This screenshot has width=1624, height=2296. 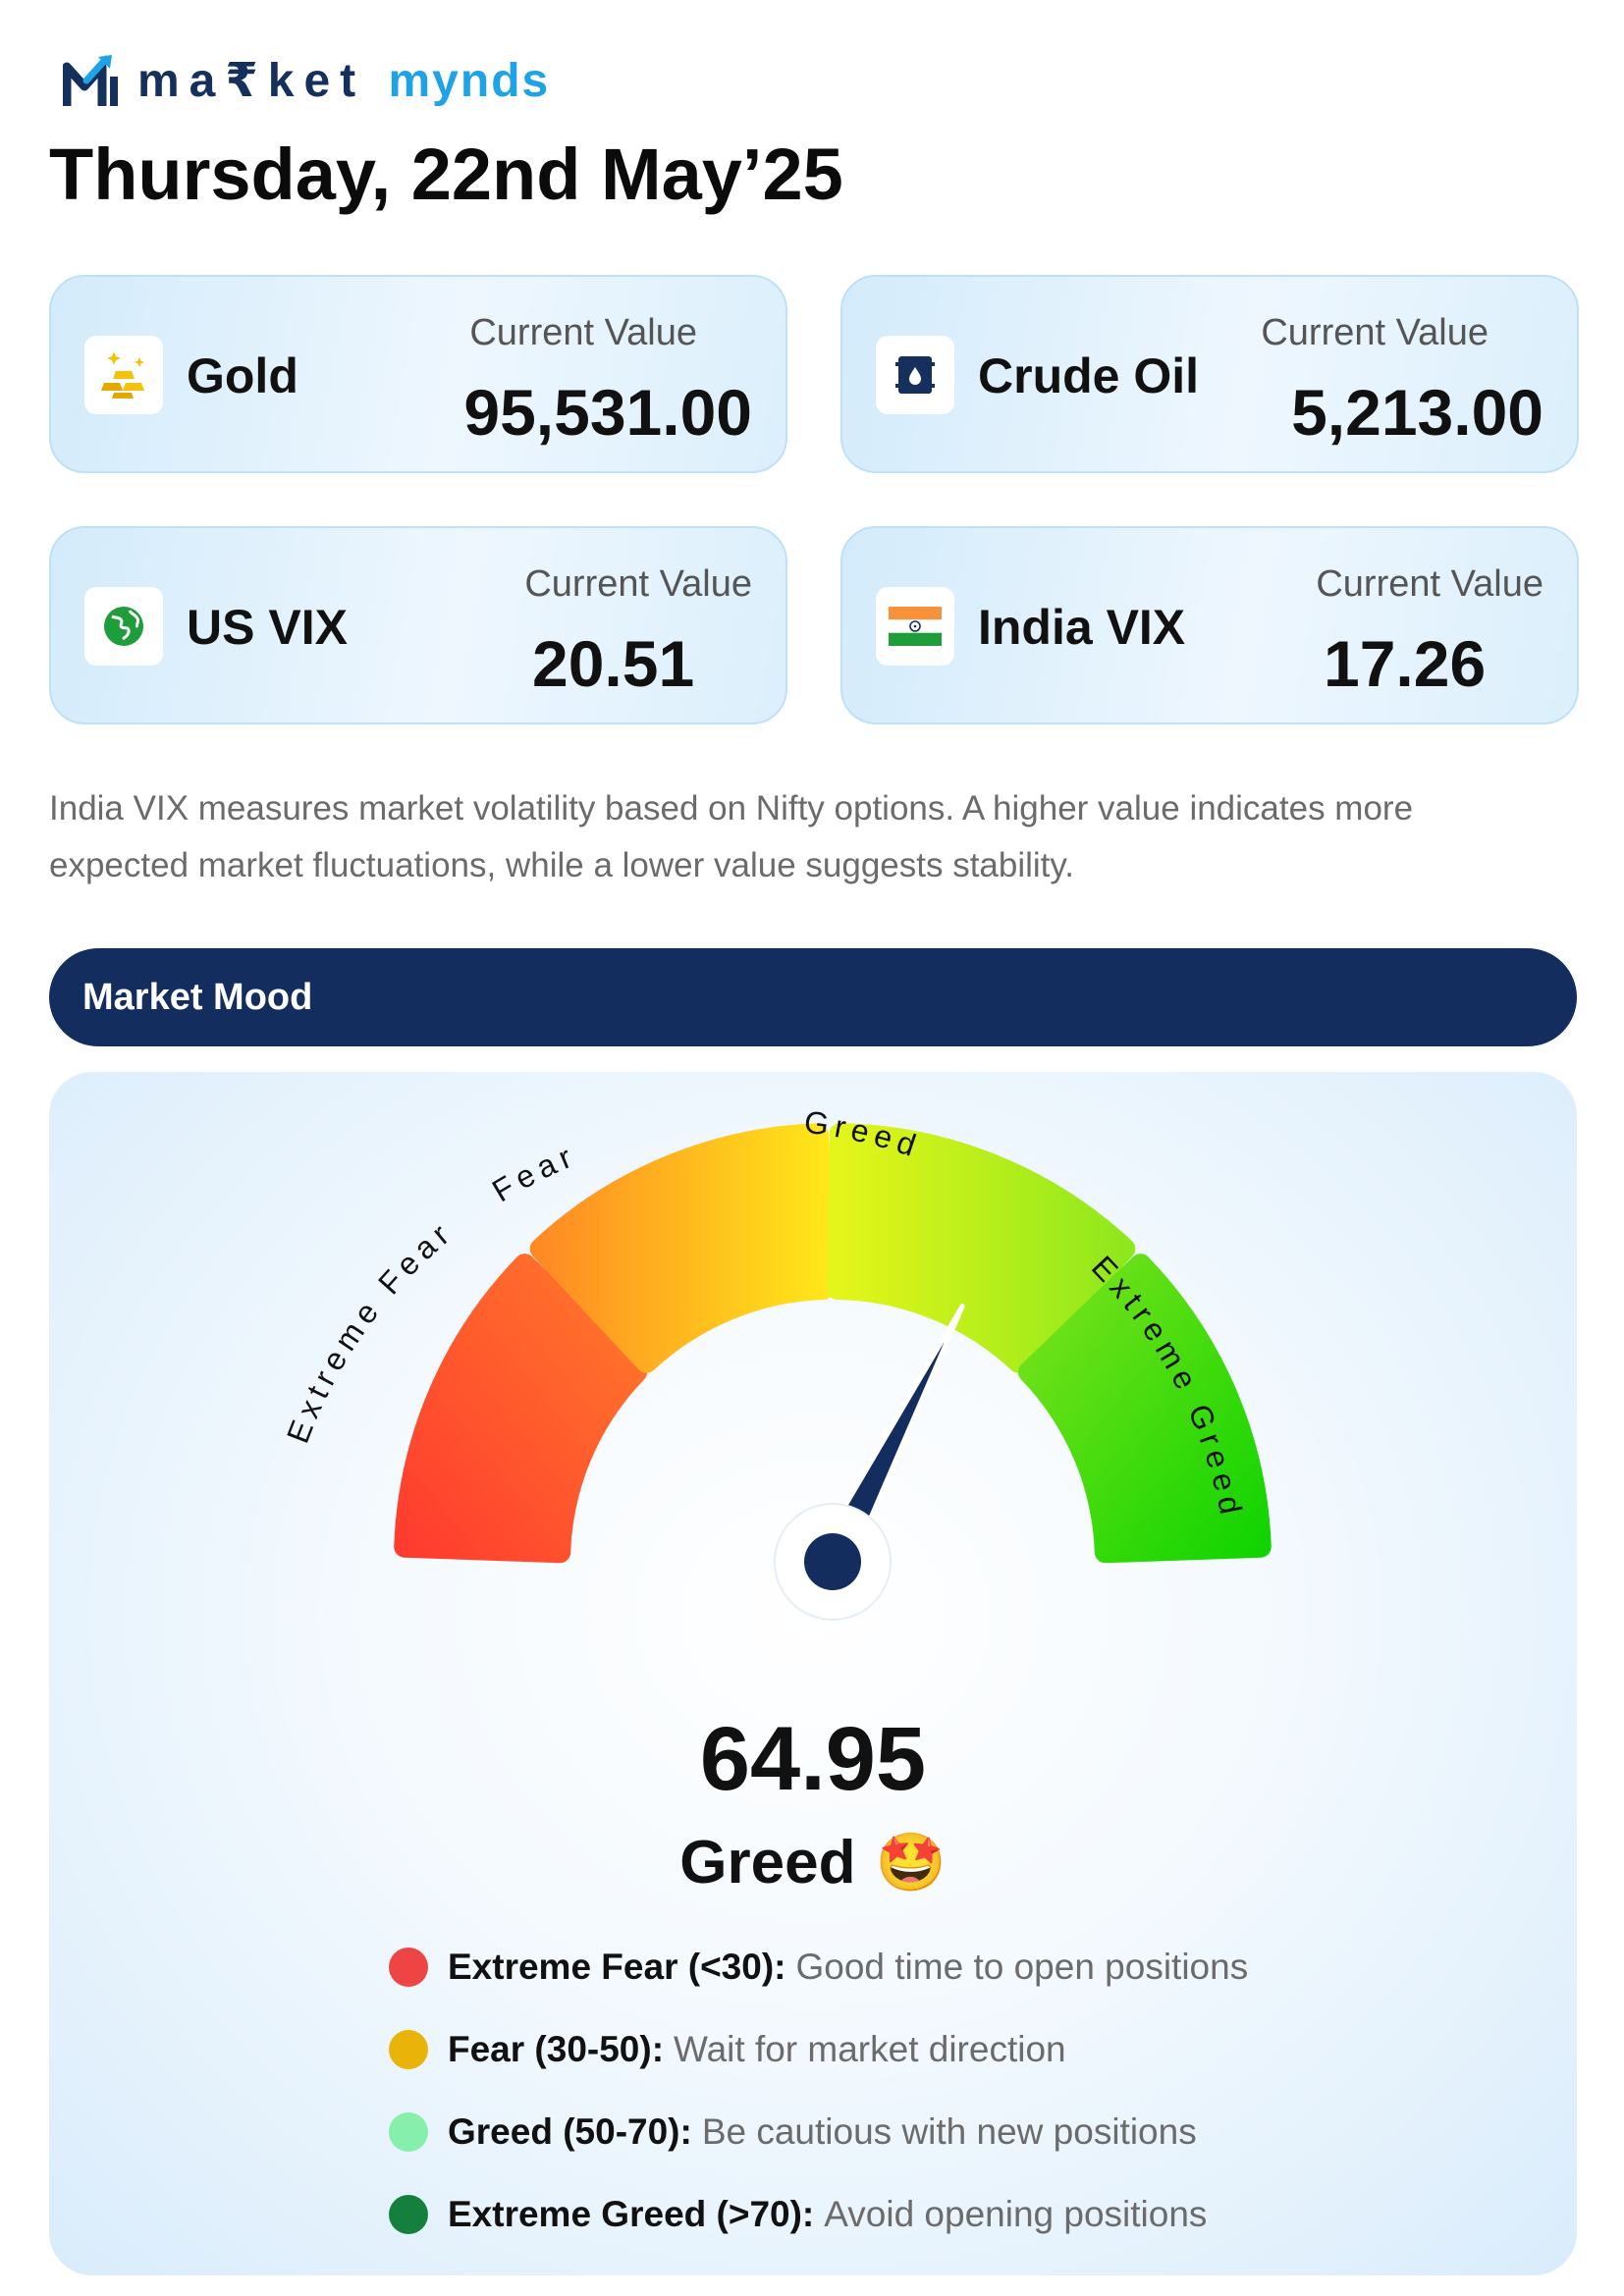 I want to click on section-title: Market Mood, so click(x=197, y=997).